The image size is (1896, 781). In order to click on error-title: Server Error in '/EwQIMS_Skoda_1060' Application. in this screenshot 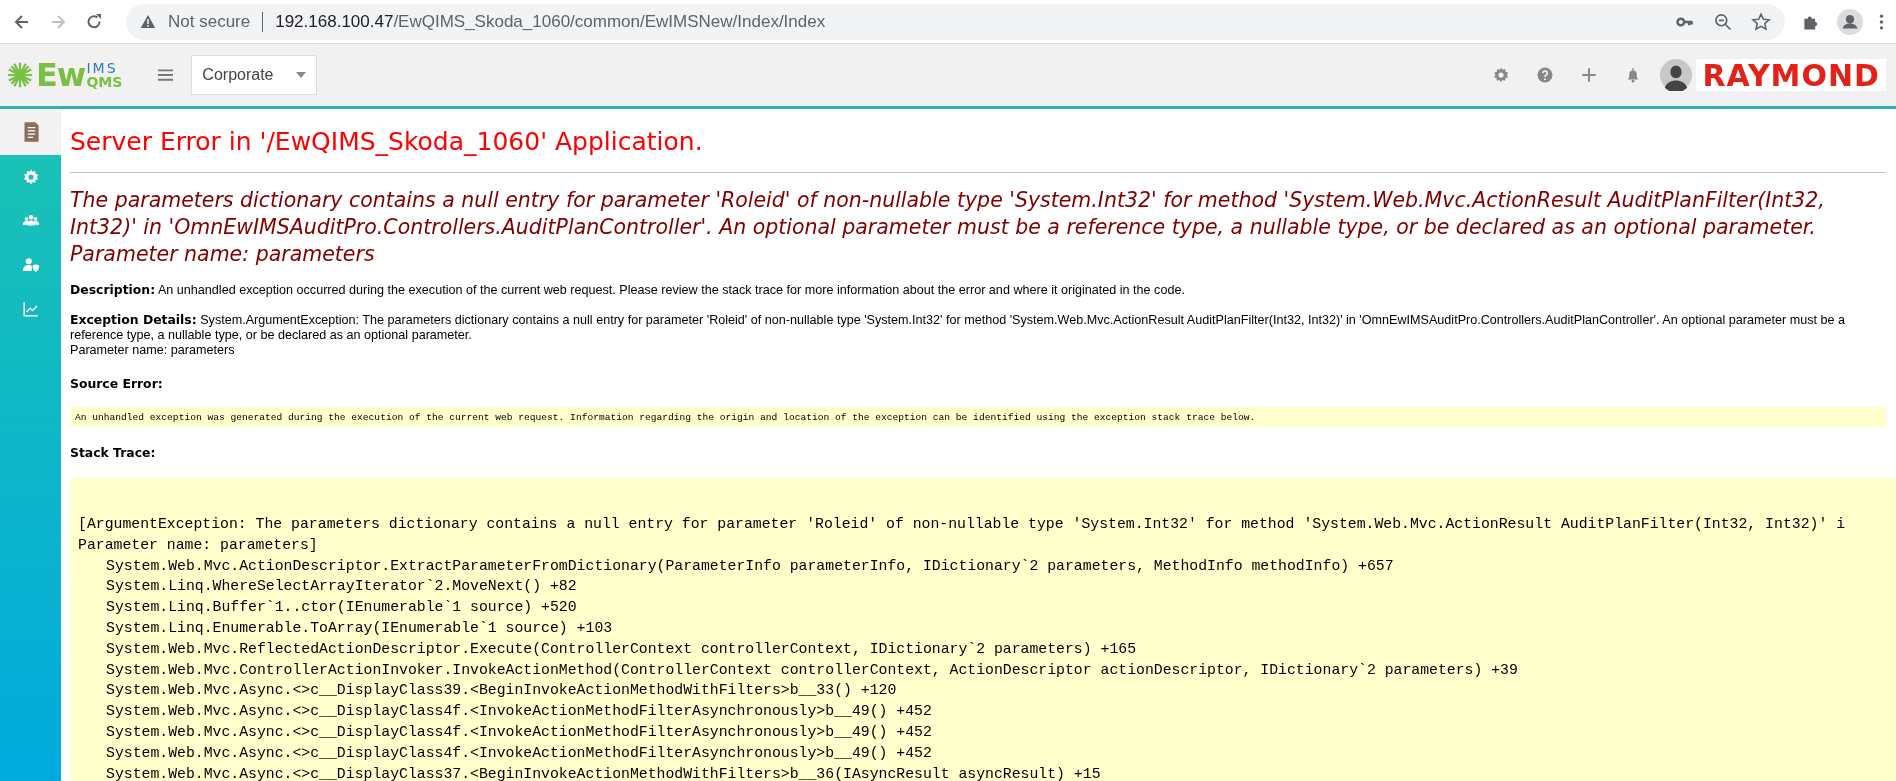, I will do `click(387, 142)`.